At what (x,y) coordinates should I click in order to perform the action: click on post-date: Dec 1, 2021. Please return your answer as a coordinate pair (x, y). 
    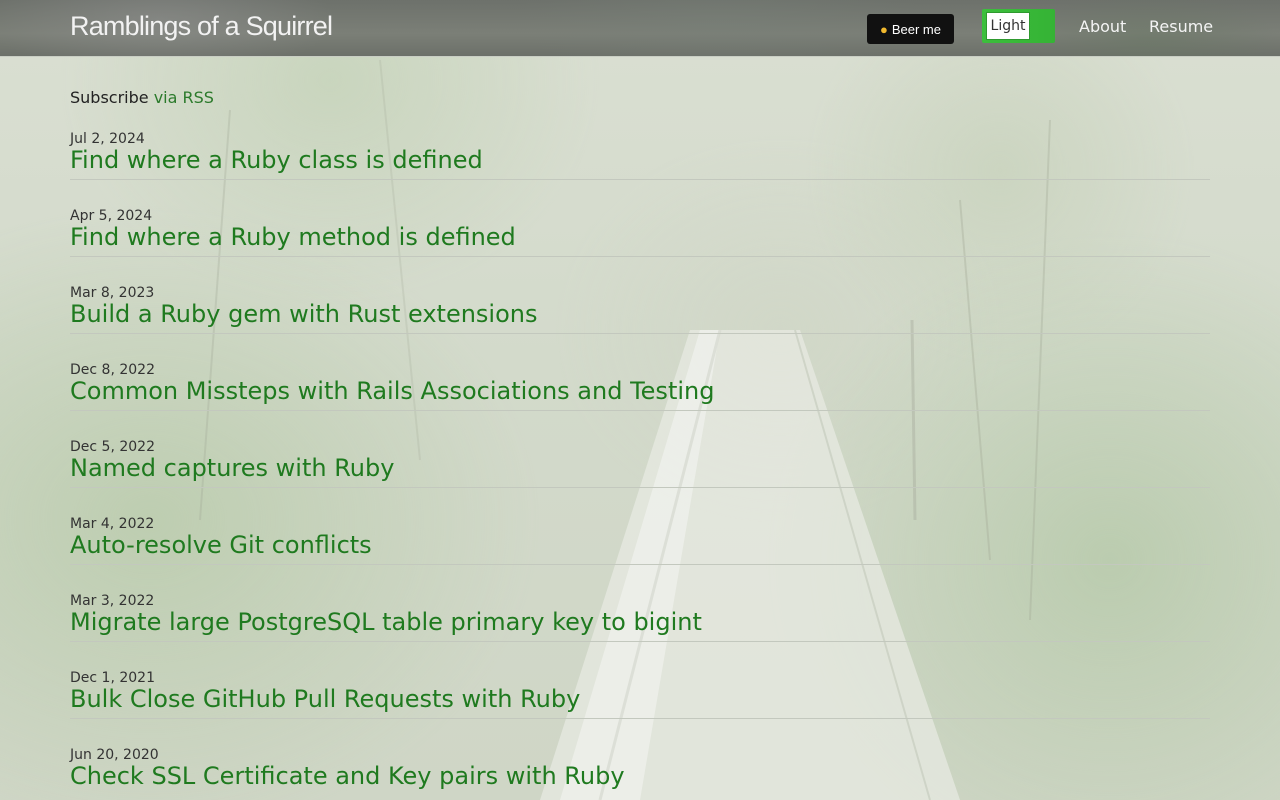
    Looking at the image, I should click on (112, 678).